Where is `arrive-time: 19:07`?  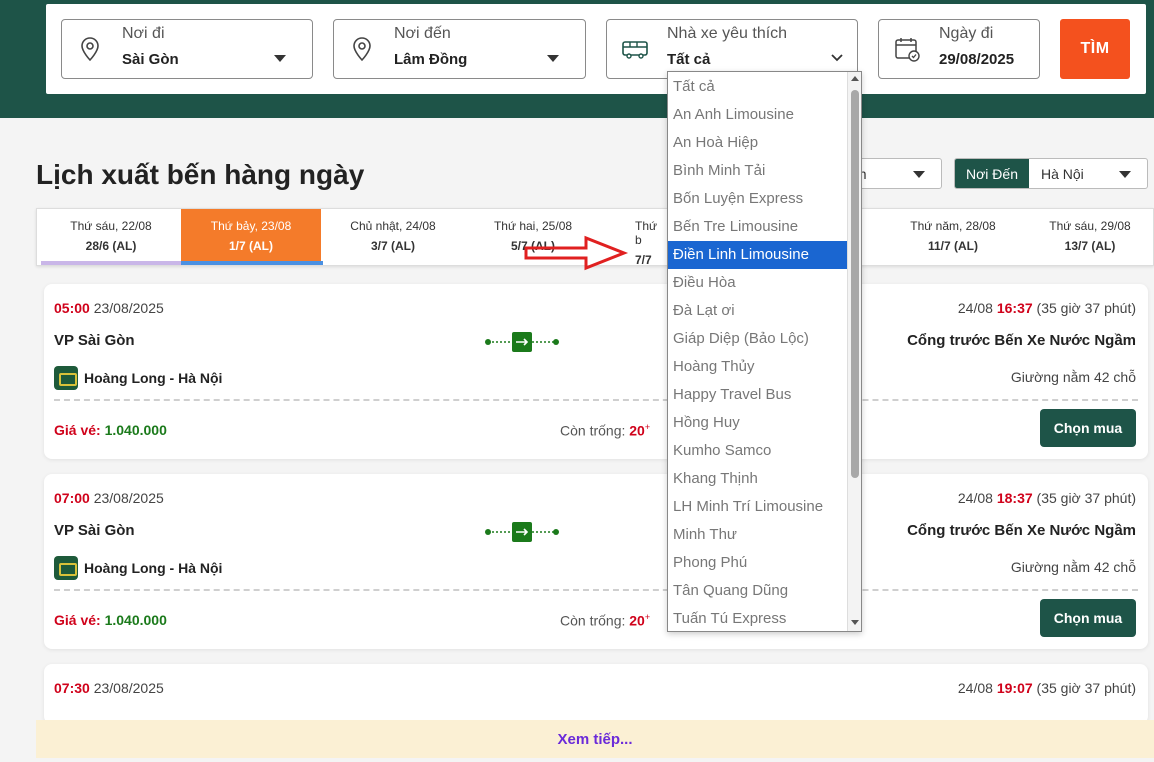 arrive-time: 19:07 is located at coordinates (1014, 688).